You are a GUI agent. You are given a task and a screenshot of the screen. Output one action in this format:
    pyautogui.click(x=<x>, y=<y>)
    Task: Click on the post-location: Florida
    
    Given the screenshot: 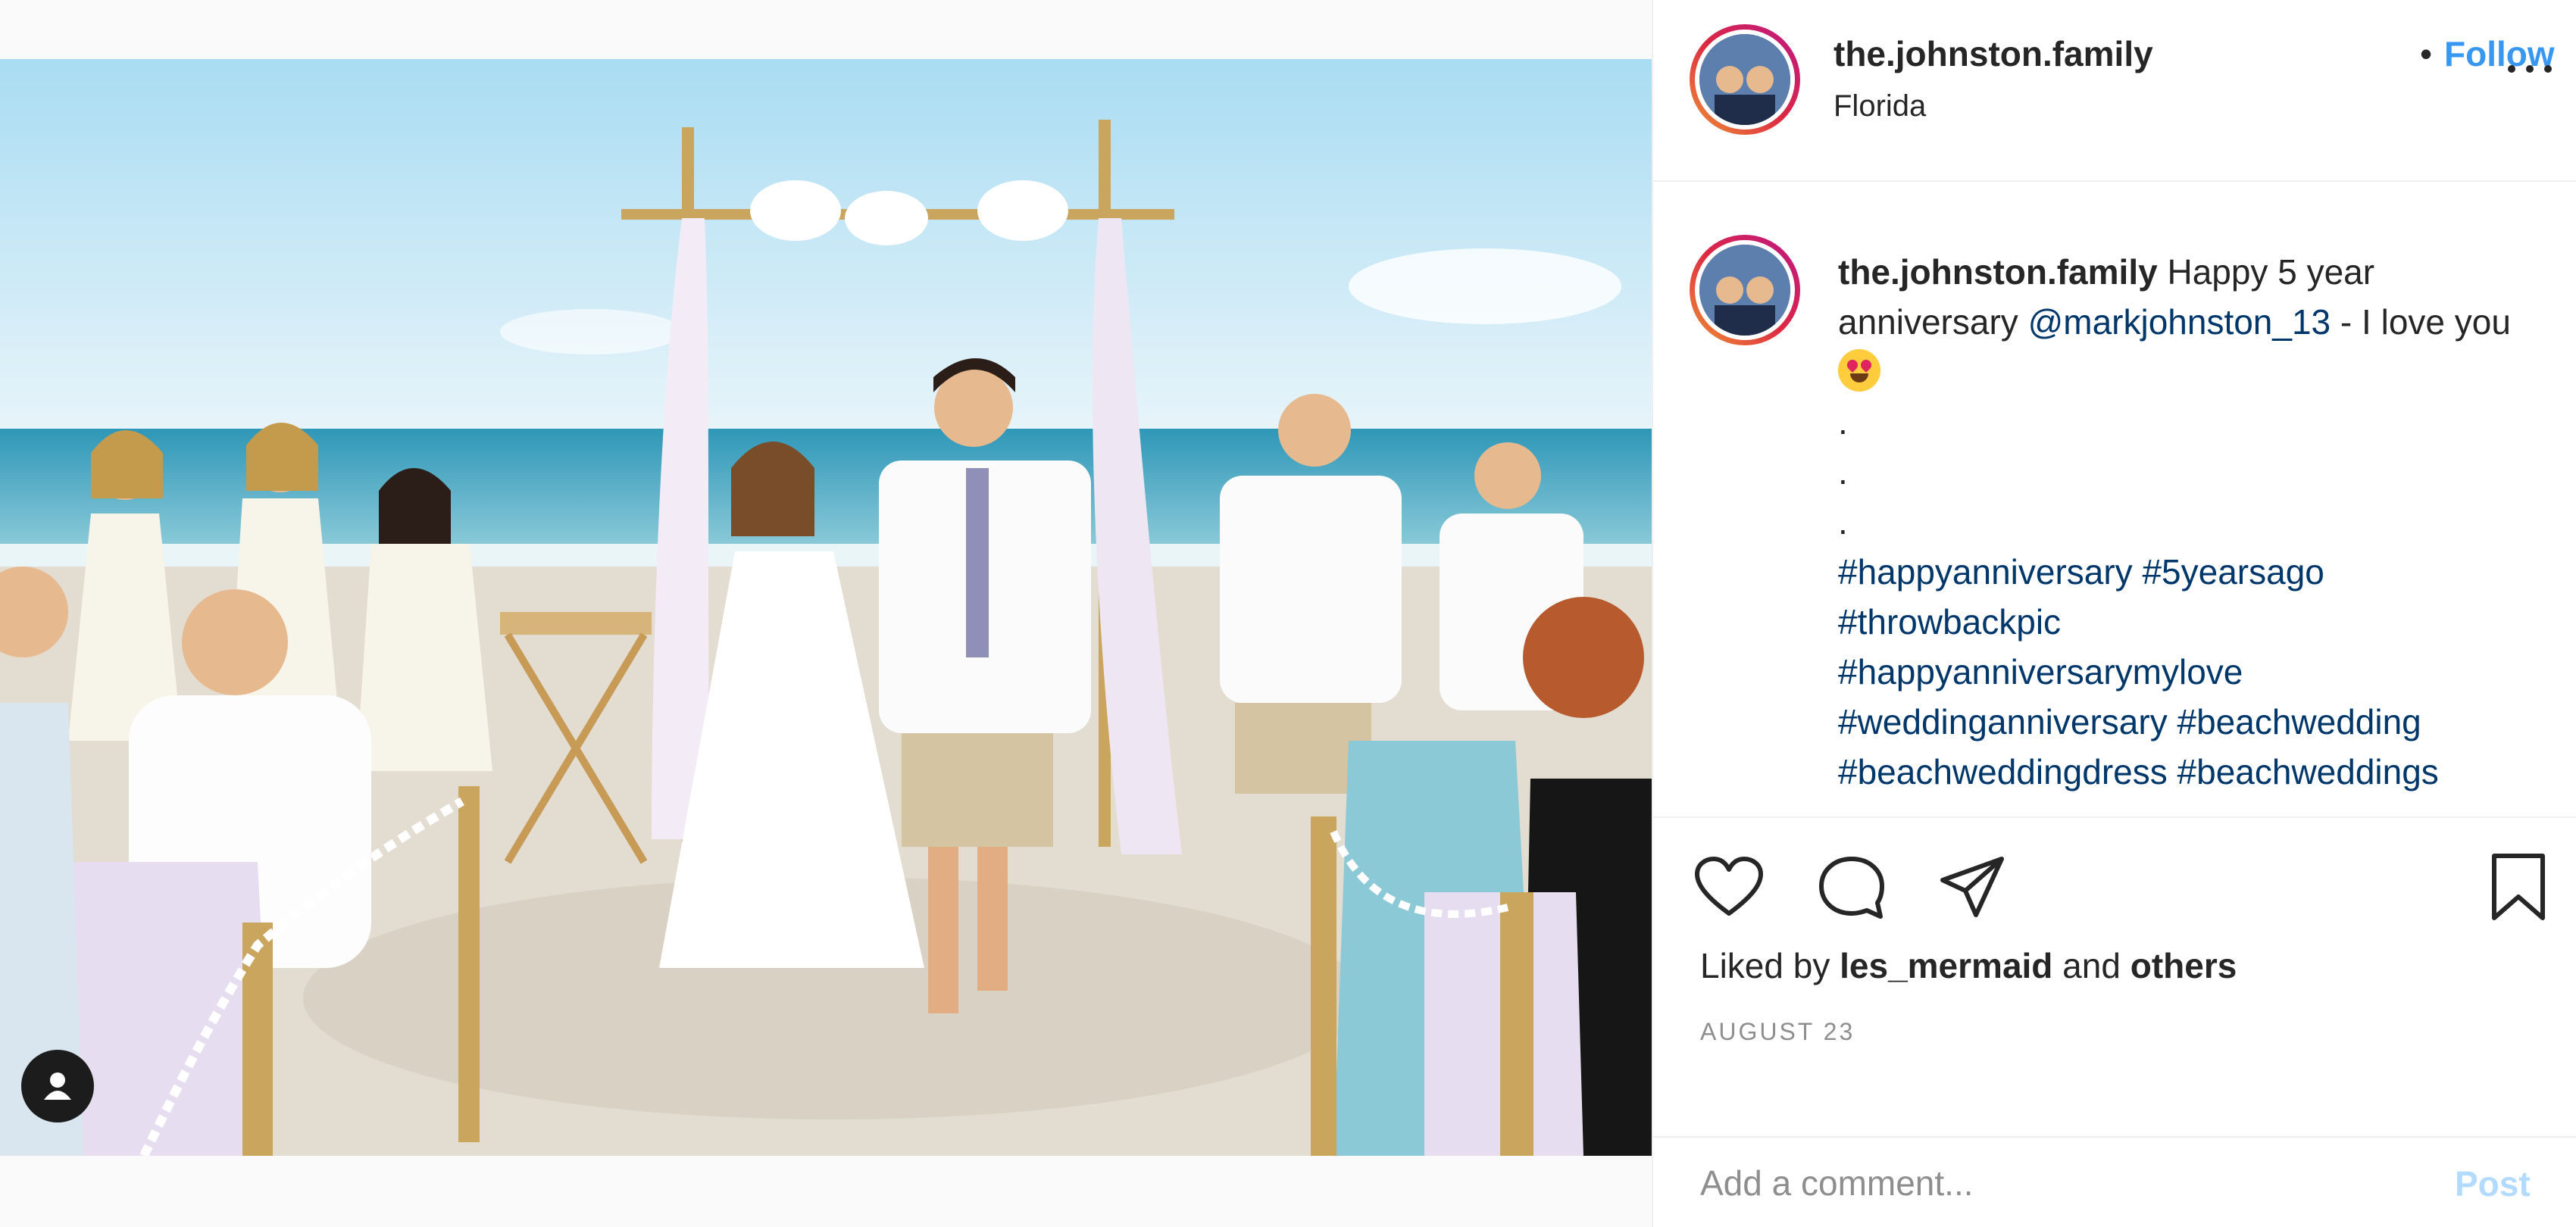 What is the action you would take?
    pyautogui.click(x=1880, y=106)
    